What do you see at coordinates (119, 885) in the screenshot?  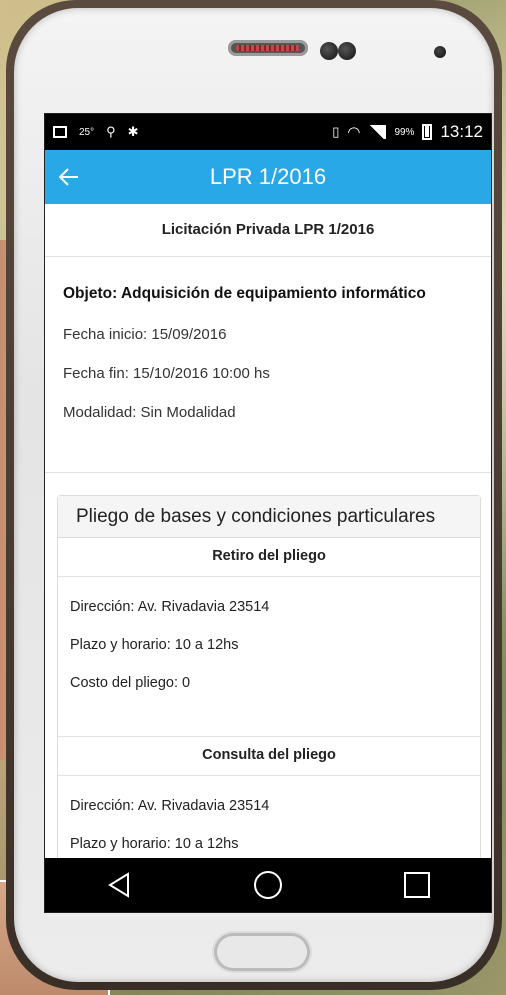 I see `nav-back-icon` at bounding box center [119, 885].